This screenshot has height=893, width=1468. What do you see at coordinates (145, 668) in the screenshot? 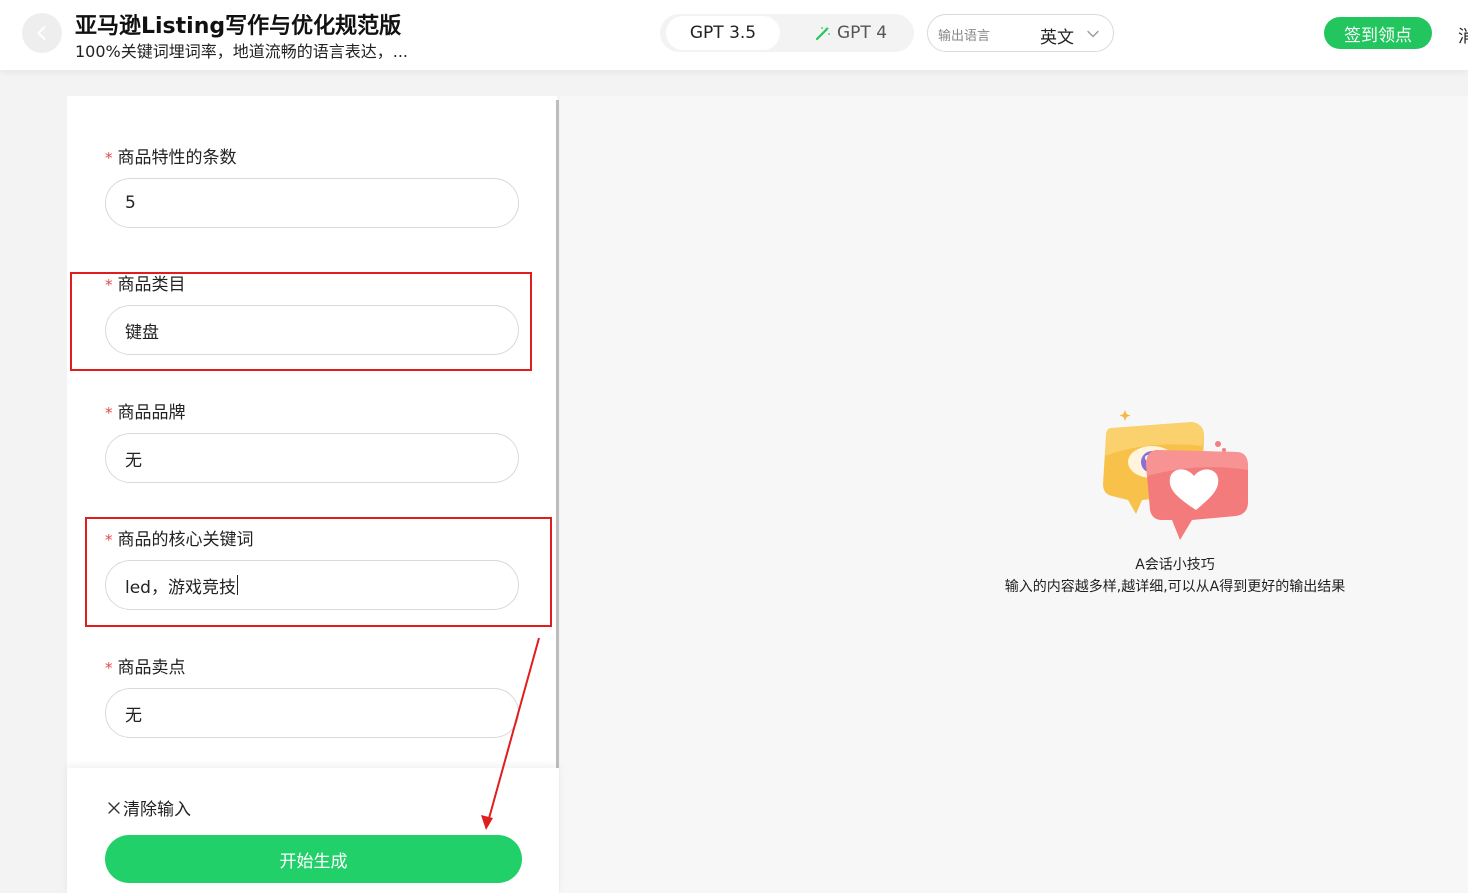
I see `field-label-selling-points: * 商品卖点` at bounding box center [145, 668].